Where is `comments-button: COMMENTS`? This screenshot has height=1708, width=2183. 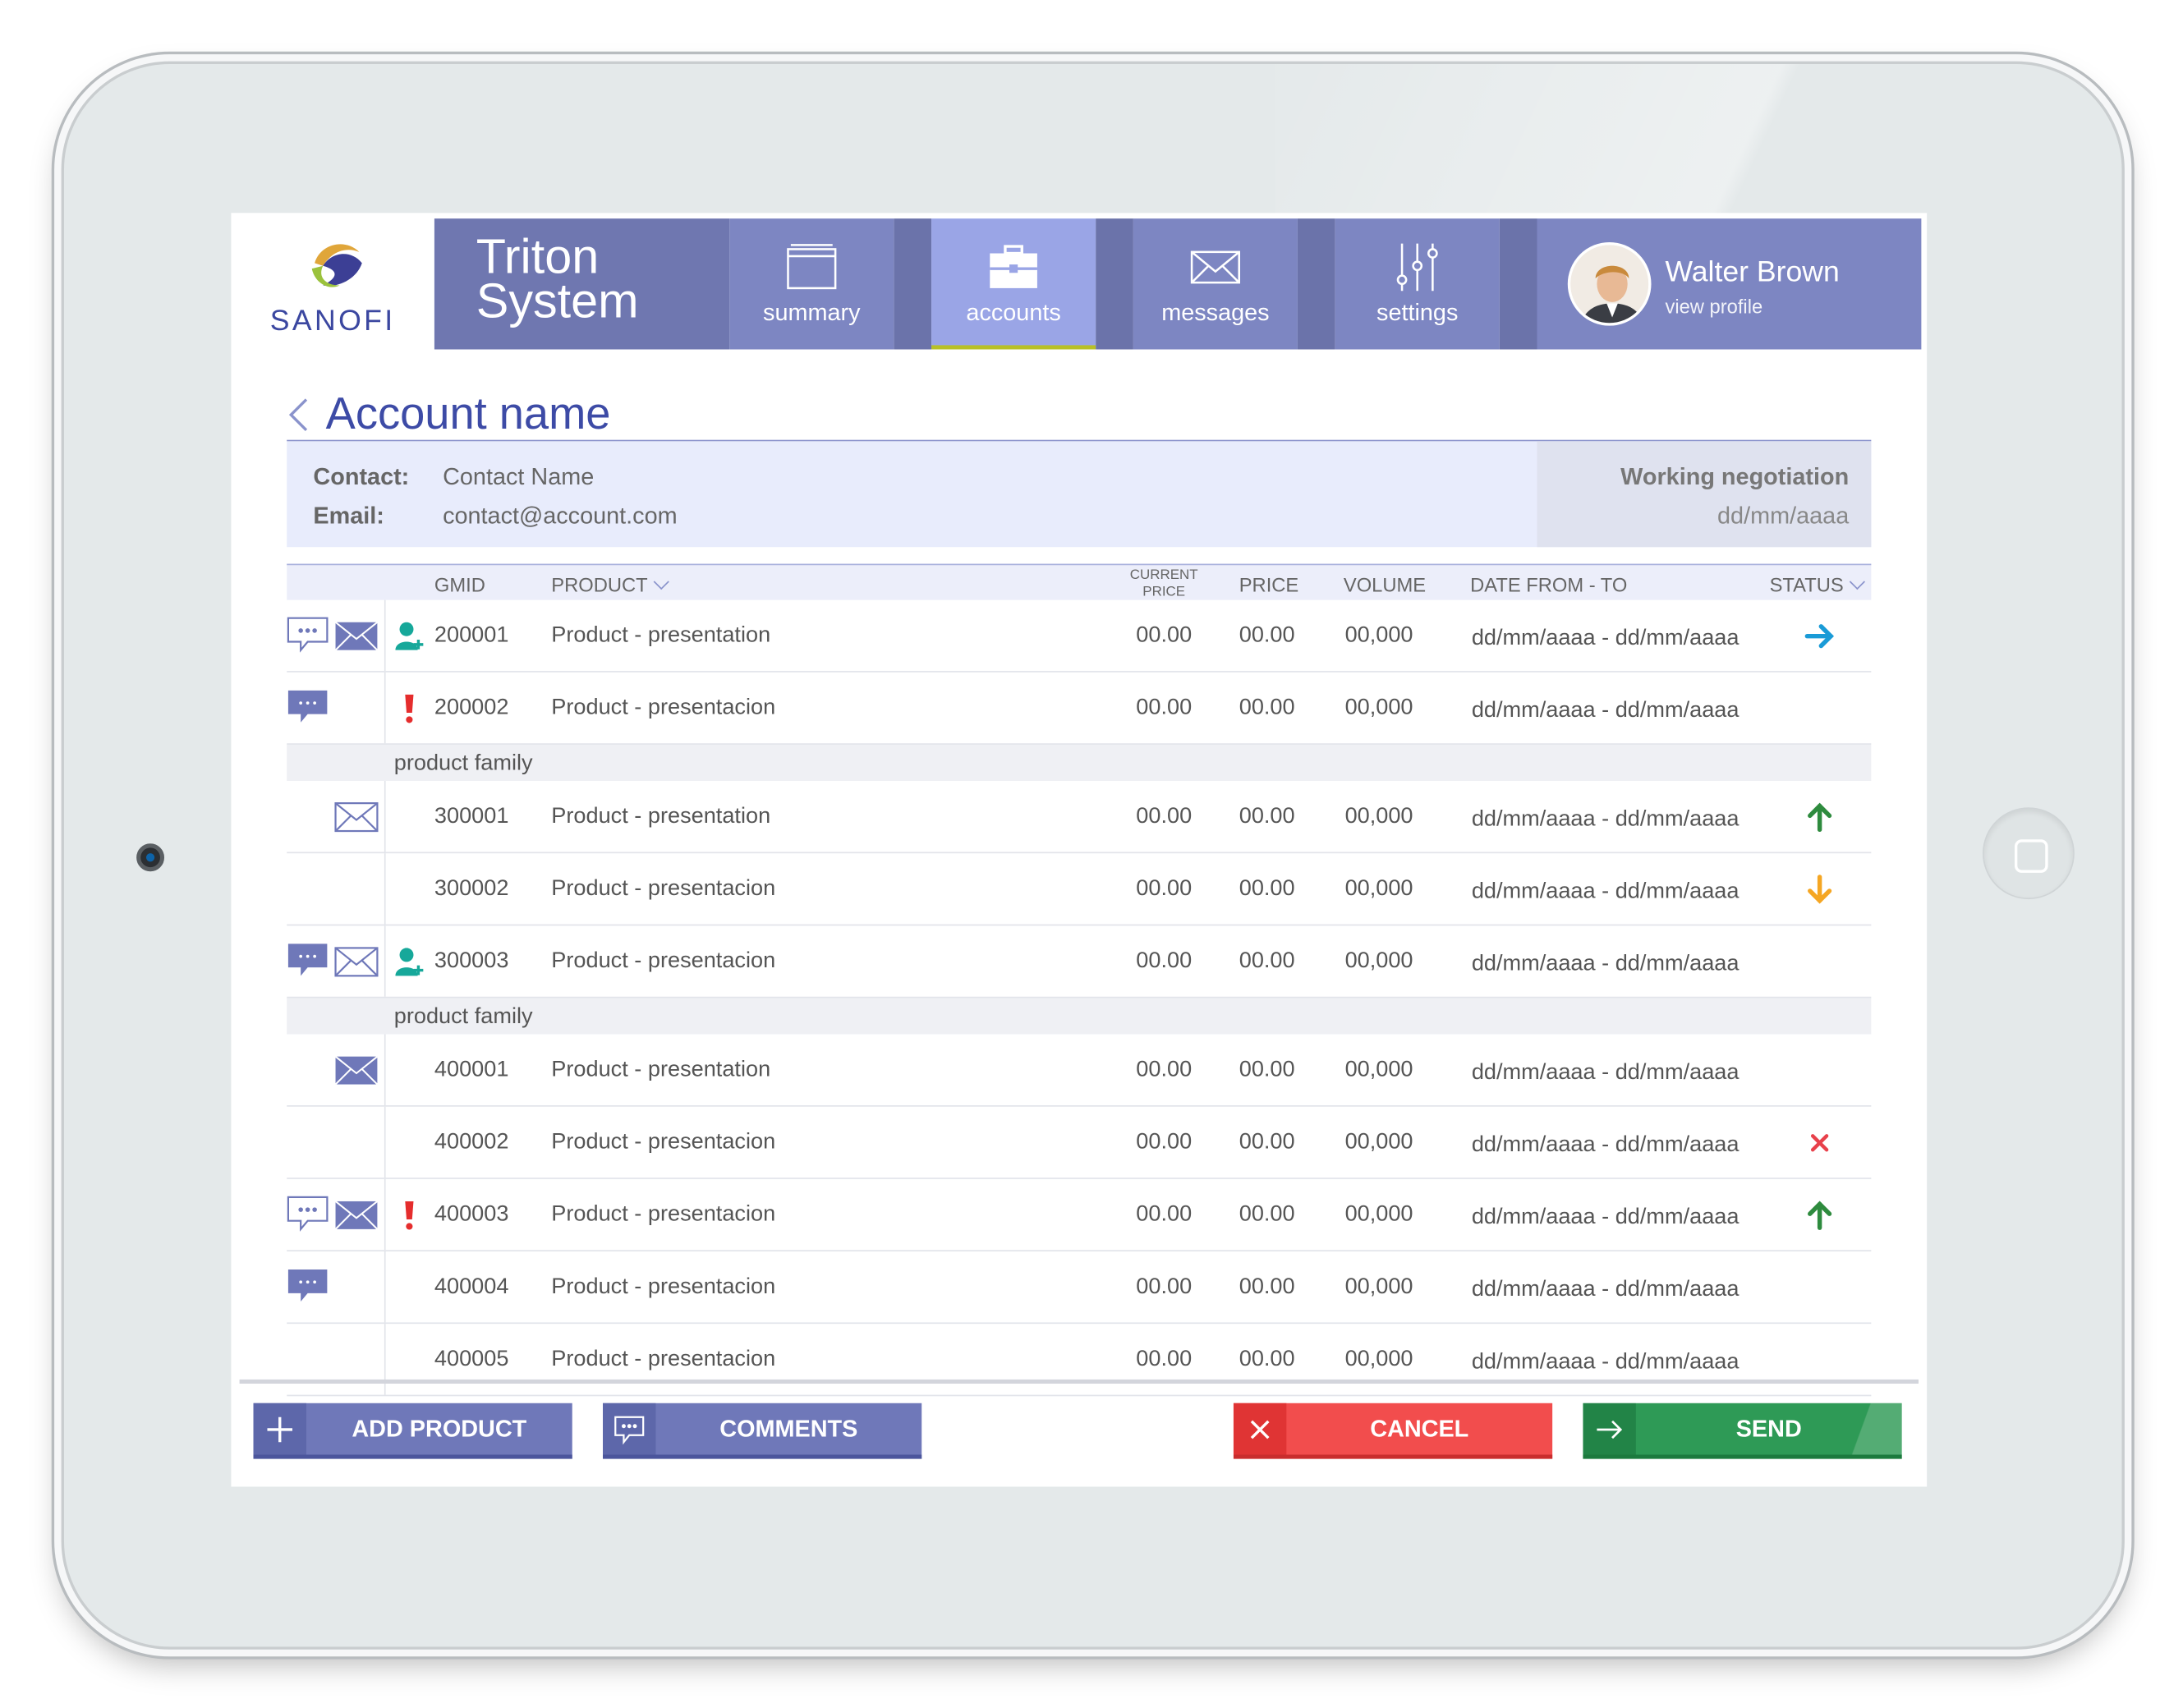 comments-button: COMMENTS is located at coordinates (762, 1431).